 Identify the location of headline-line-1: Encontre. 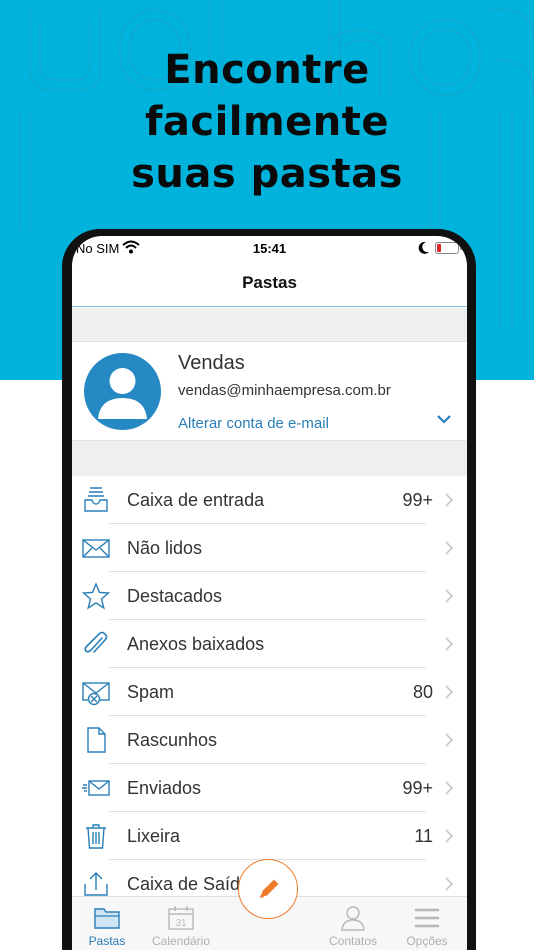
(267, 70).